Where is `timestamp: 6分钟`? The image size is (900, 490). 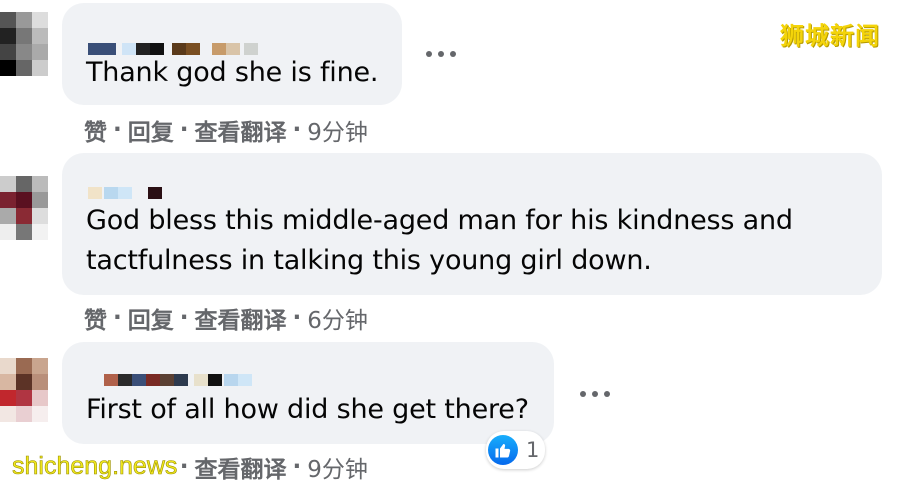 timestamp: 6分钟 is located at coordinates (337, 318).